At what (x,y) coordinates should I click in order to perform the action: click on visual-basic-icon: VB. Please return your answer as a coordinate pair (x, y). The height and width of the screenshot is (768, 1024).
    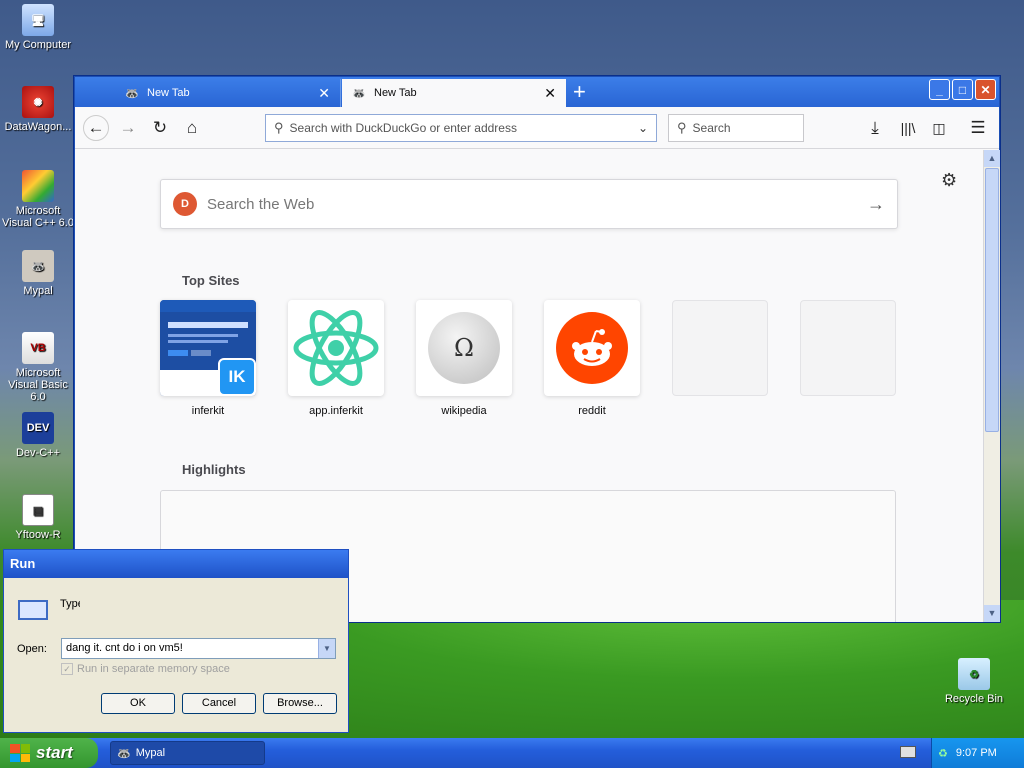
    Looking at the image, I should click on (38, 348).